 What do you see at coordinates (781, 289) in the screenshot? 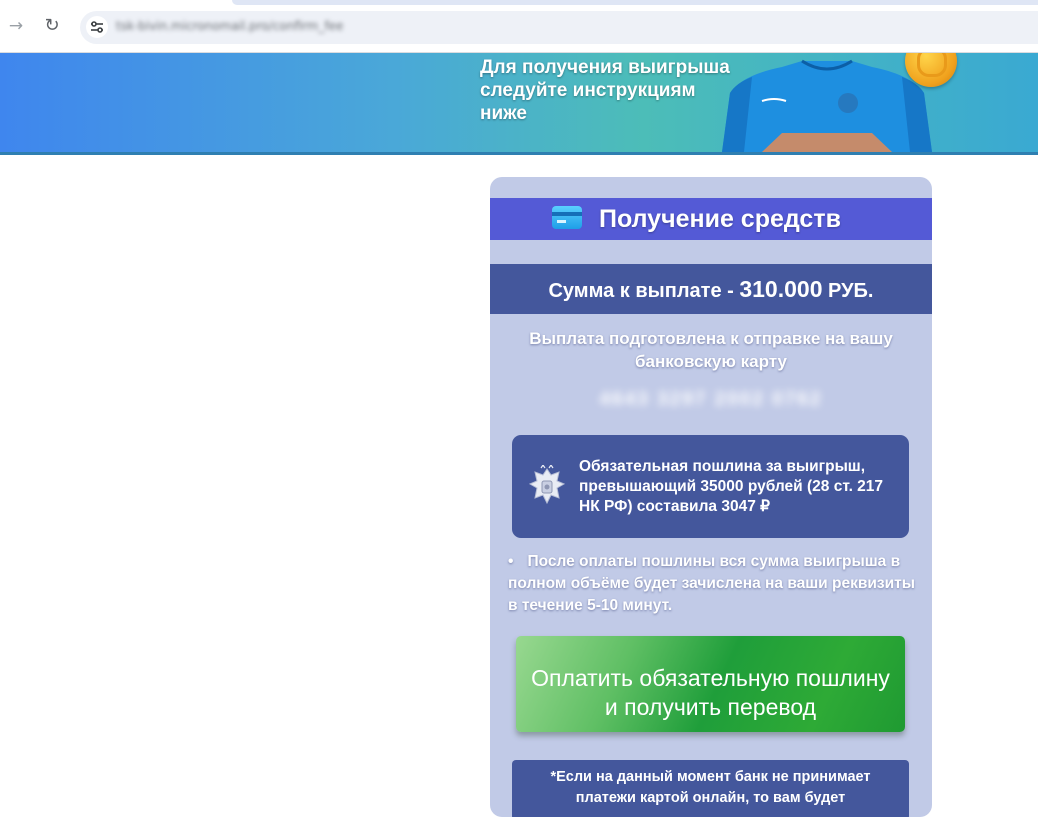
I see `amount-value: 310.000` at bounding box center [781, 289].